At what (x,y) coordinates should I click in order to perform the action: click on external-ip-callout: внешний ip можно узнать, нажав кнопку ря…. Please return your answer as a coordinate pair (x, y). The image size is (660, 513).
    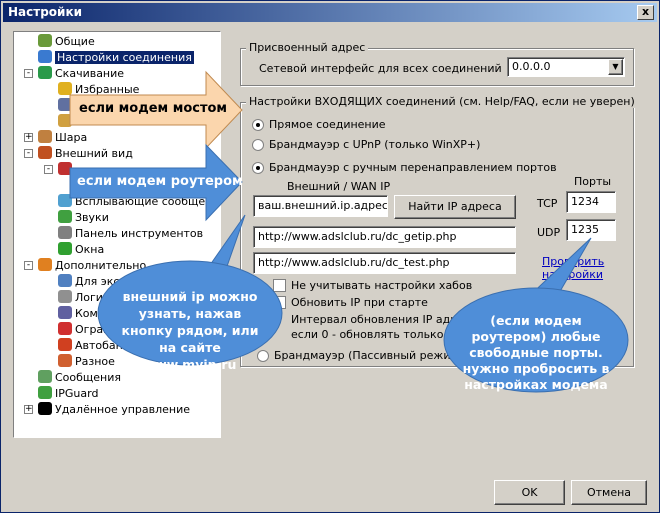
    Looking at the image, I should click on (190, 330).